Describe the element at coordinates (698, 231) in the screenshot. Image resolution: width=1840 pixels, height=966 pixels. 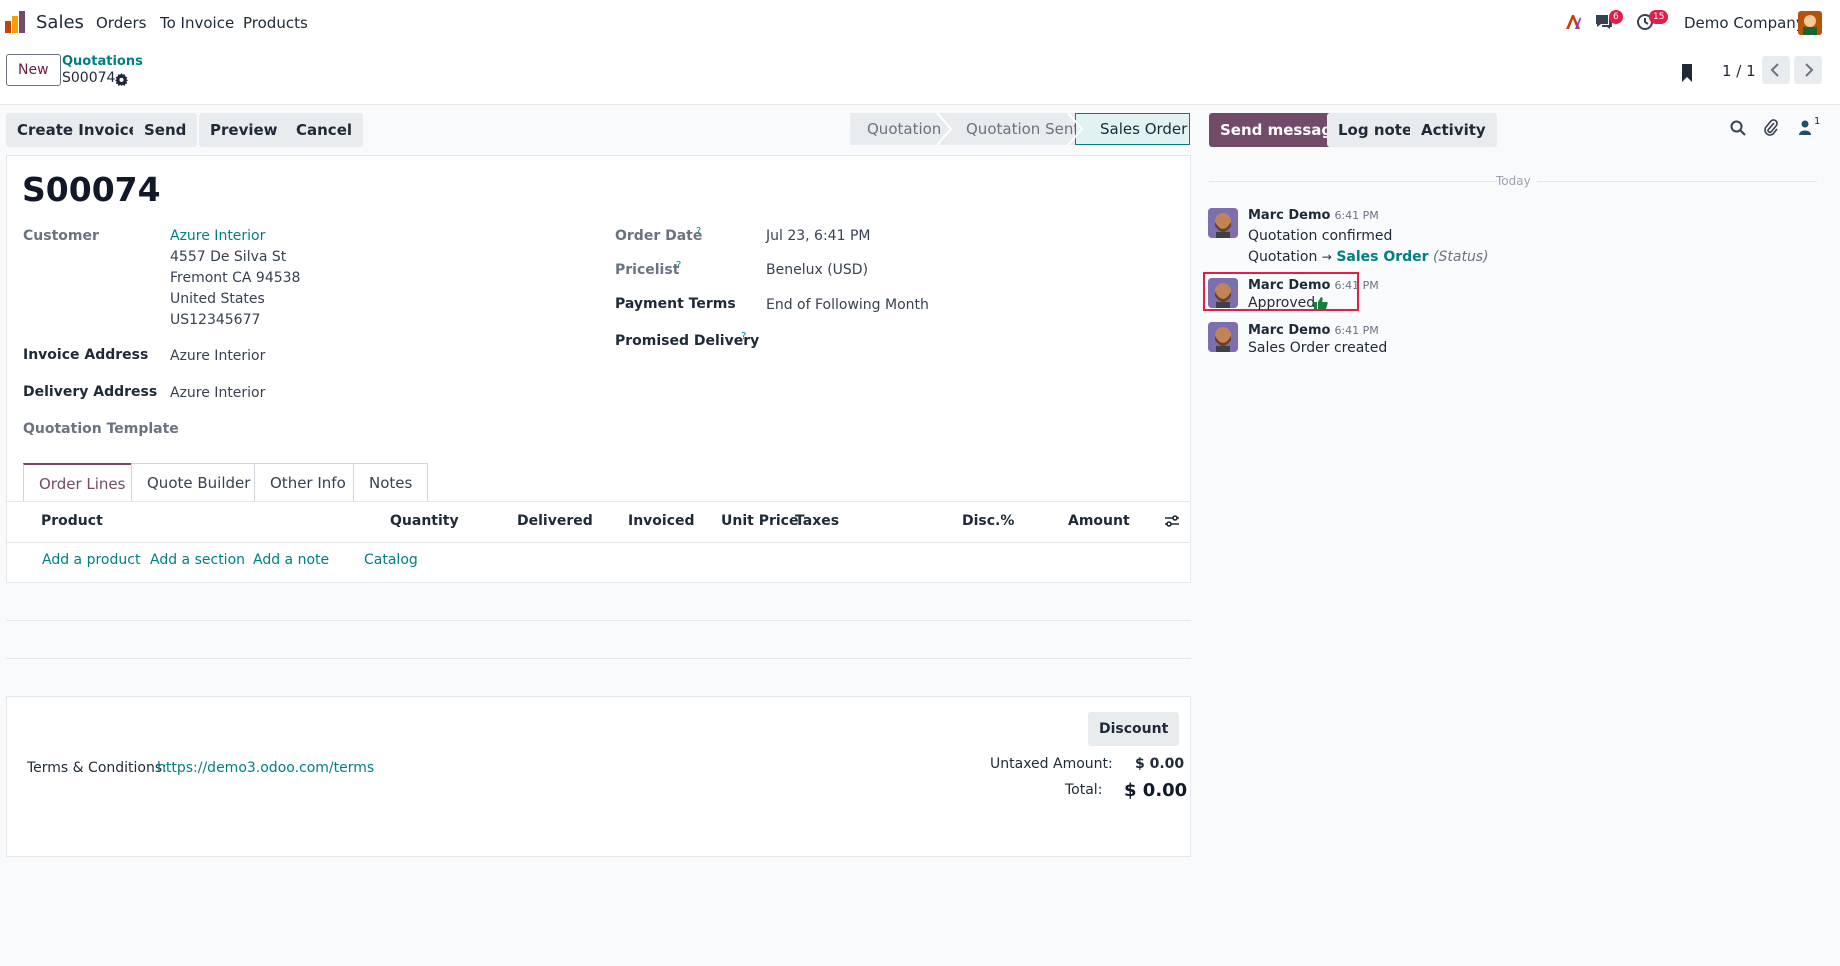
I see `order-date-help: ?` at that location.